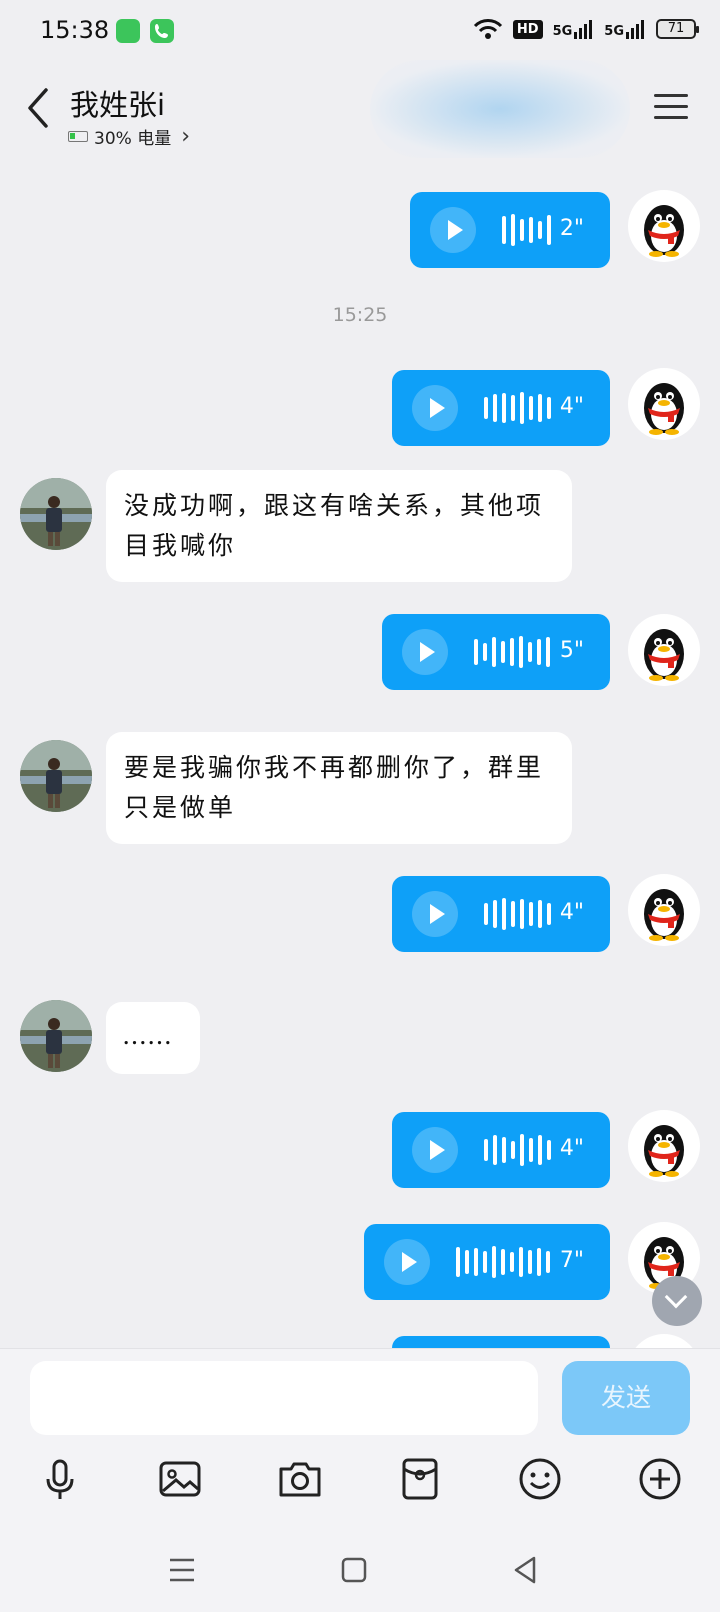  What do you see at coordinates (574, 29) in the screenshot?
I see `signal-icon-1: 5G` at bounding box center [574, 29].